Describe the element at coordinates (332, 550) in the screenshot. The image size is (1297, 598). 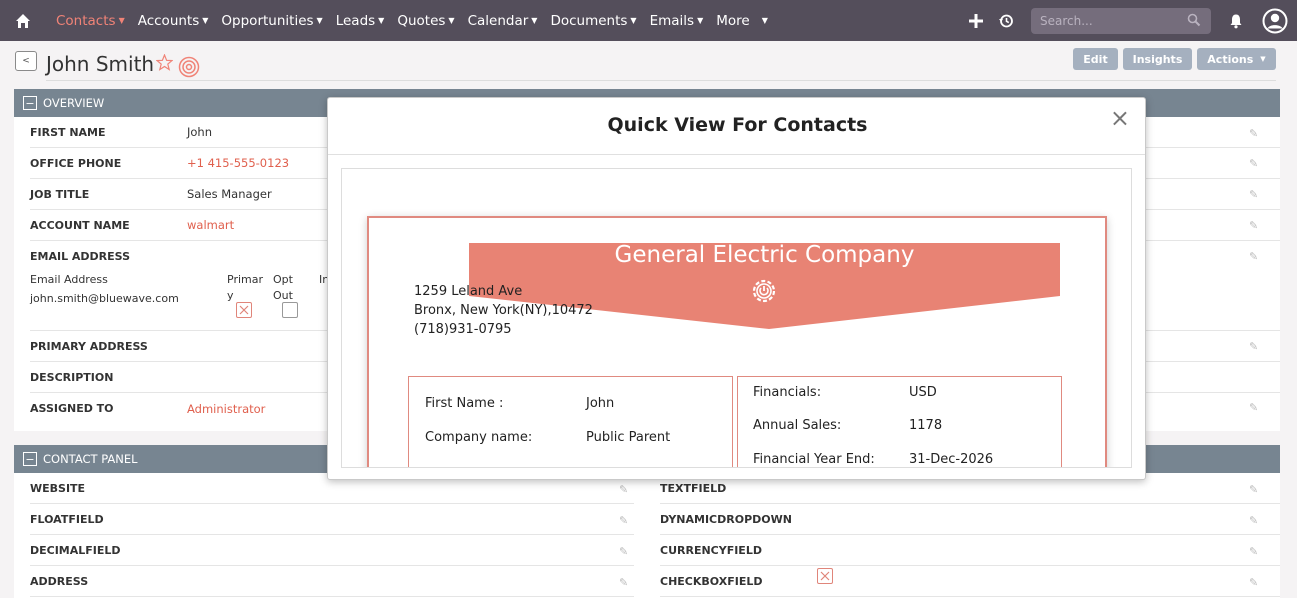
I see `decimalfield-row: DECIMALFIELD` at that location.